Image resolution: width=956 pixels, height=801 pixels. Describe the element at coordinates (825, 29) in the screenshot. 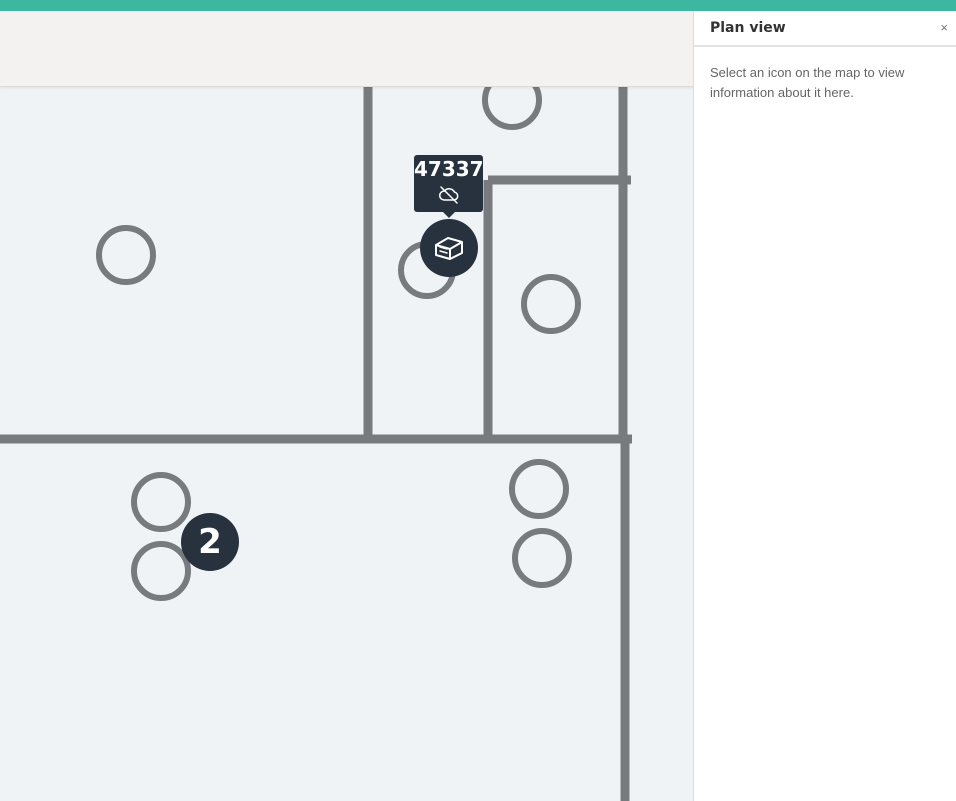

I see `panel-header: Plan view ×` at that location.